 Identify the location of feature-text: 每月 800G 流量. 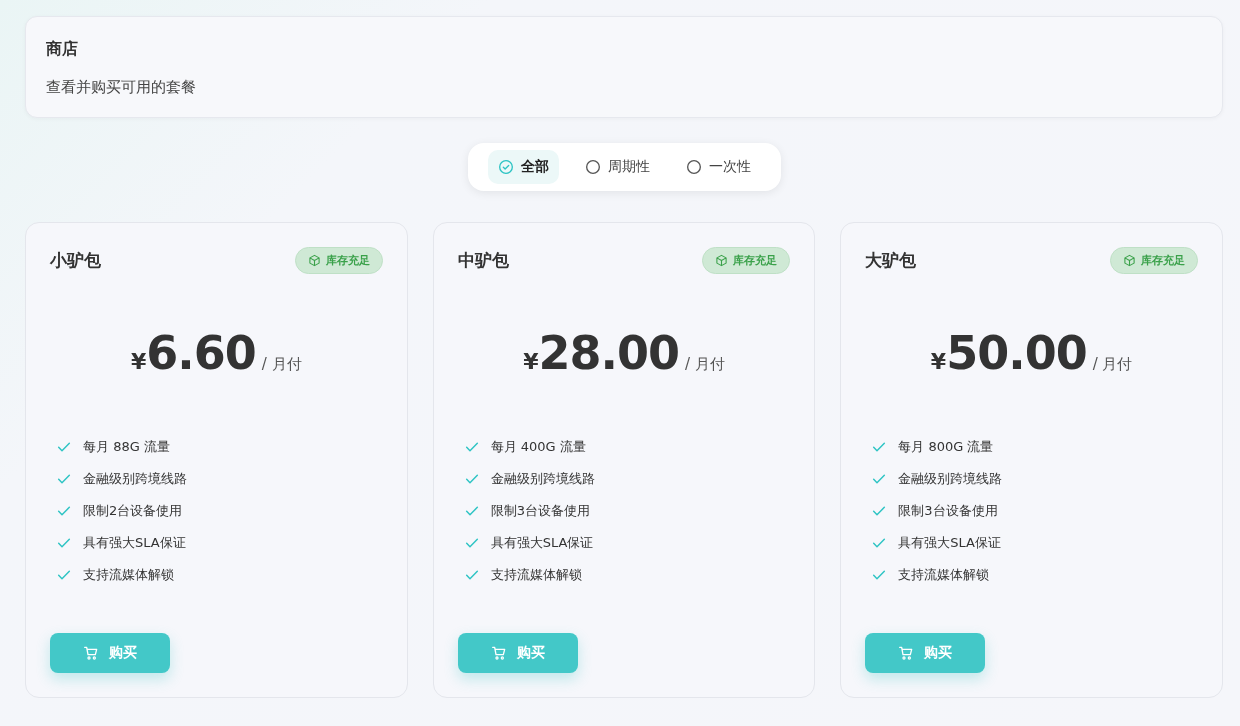
(946, 447).